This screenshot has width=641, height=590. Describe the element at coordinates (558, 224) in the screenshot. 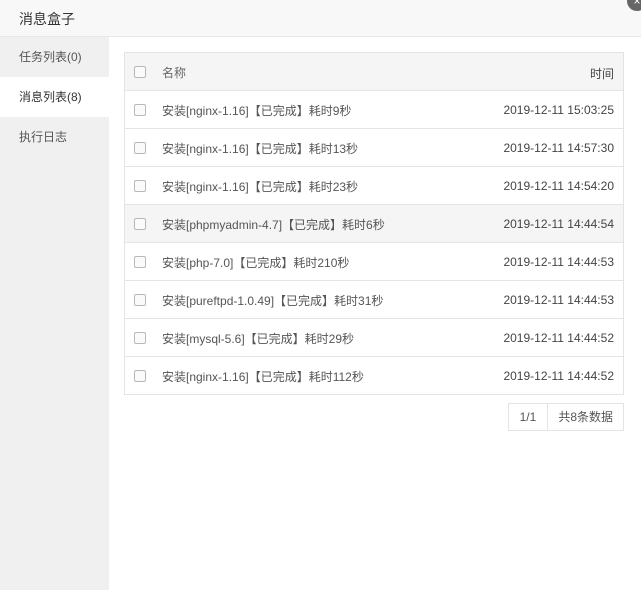

I see `row-time: 2019-12-11 14:44:54` at that location.